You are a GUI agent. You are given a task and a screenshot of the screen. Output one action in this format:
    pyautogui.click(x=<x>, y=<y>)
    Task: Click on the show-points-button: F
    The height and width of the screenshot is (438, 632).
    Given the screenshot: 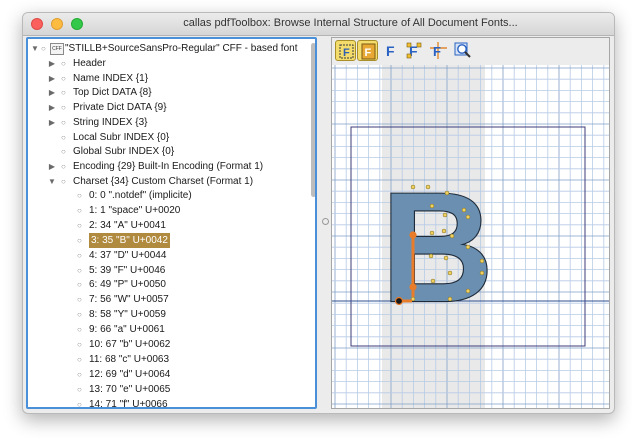 What is the action you would take?
    pyautogui.click(x=345, y=50)
    